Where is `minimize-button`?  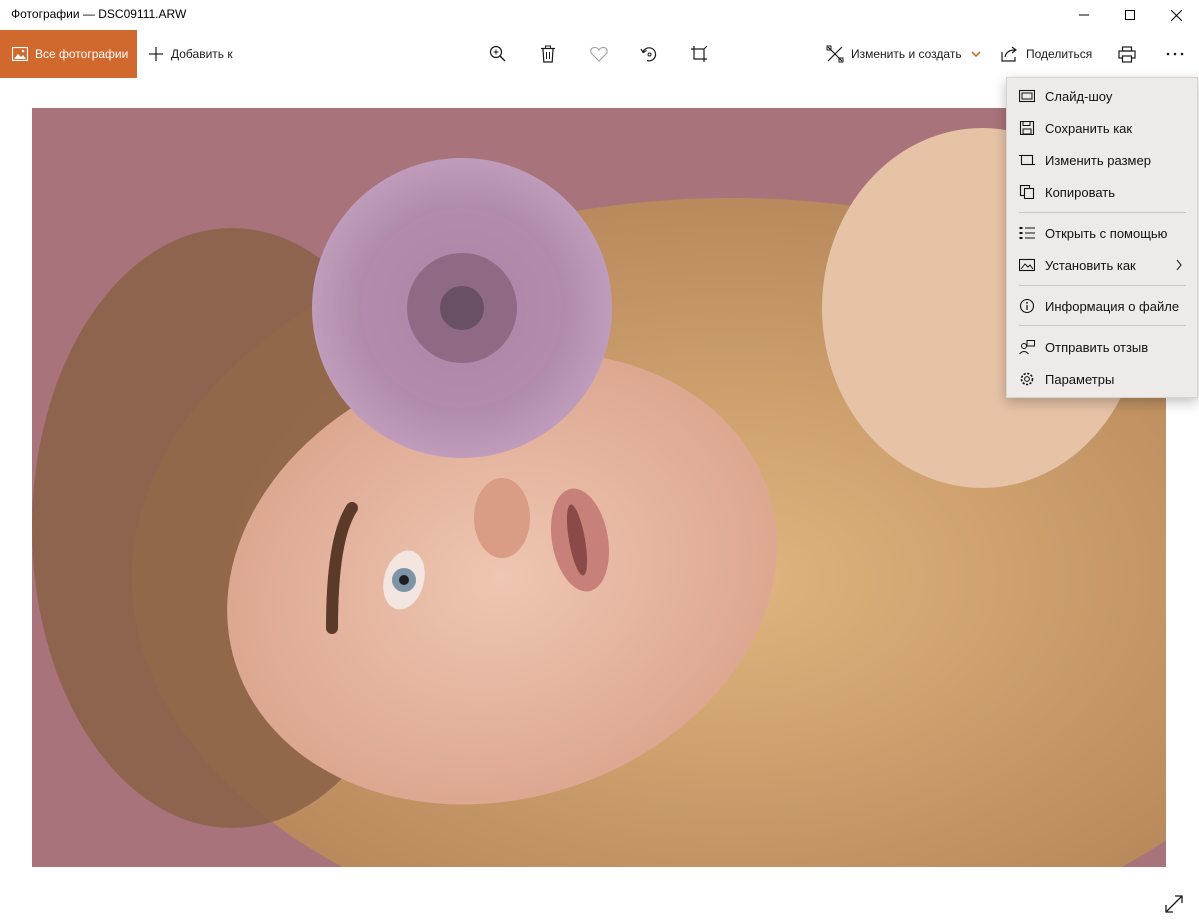 minimize-button is located at coordinates (1084, 15).